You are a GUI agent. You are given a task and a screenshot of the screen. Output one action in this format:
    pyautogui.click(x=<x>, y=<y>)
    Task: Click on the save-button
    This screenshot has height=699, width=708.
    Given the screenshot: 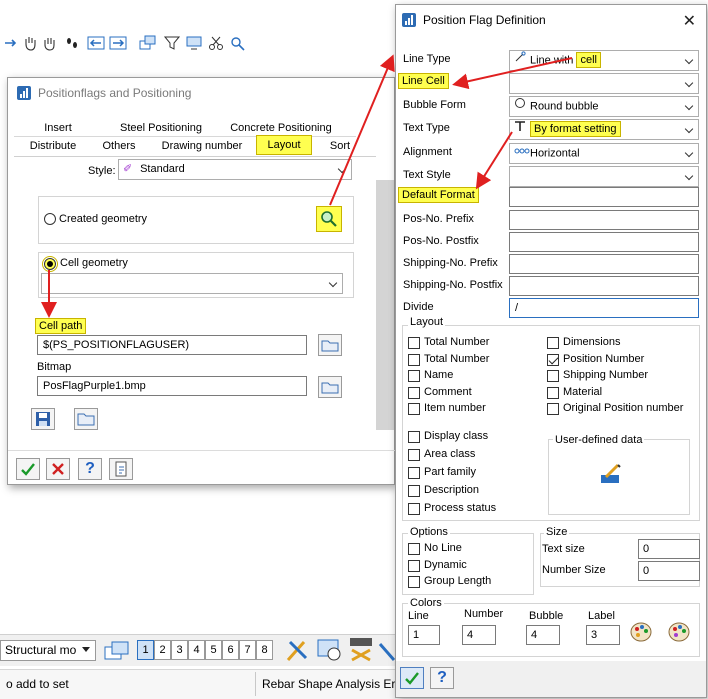 What is the action you would take?
    pyautogui.click(x=43, y=419)
    